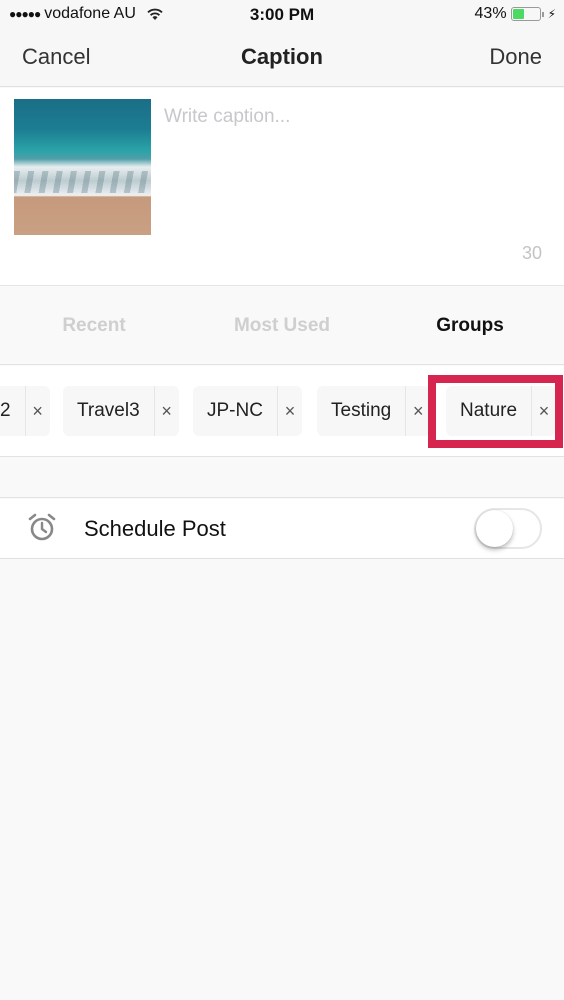 The width and height of the screenshot is (564, 1000). I want to click on battery-level-fill, so click(518, 14).